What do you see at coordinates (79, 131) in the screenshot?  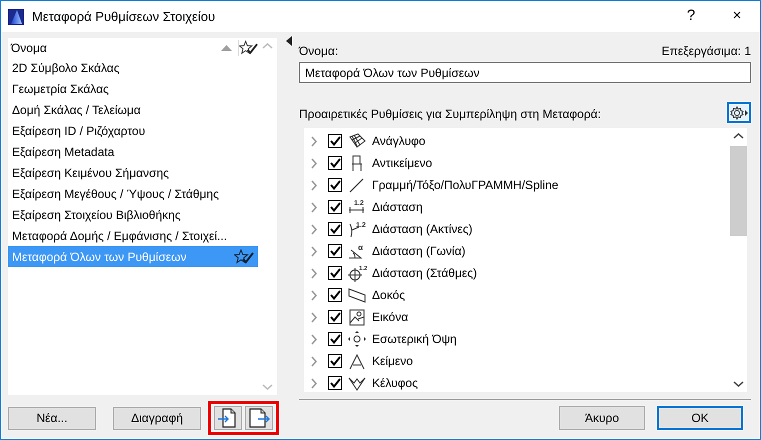 I see `list-item-label: Εξαίρεση ID / Ριζόχαρτου` at bounding box center [79, 131].